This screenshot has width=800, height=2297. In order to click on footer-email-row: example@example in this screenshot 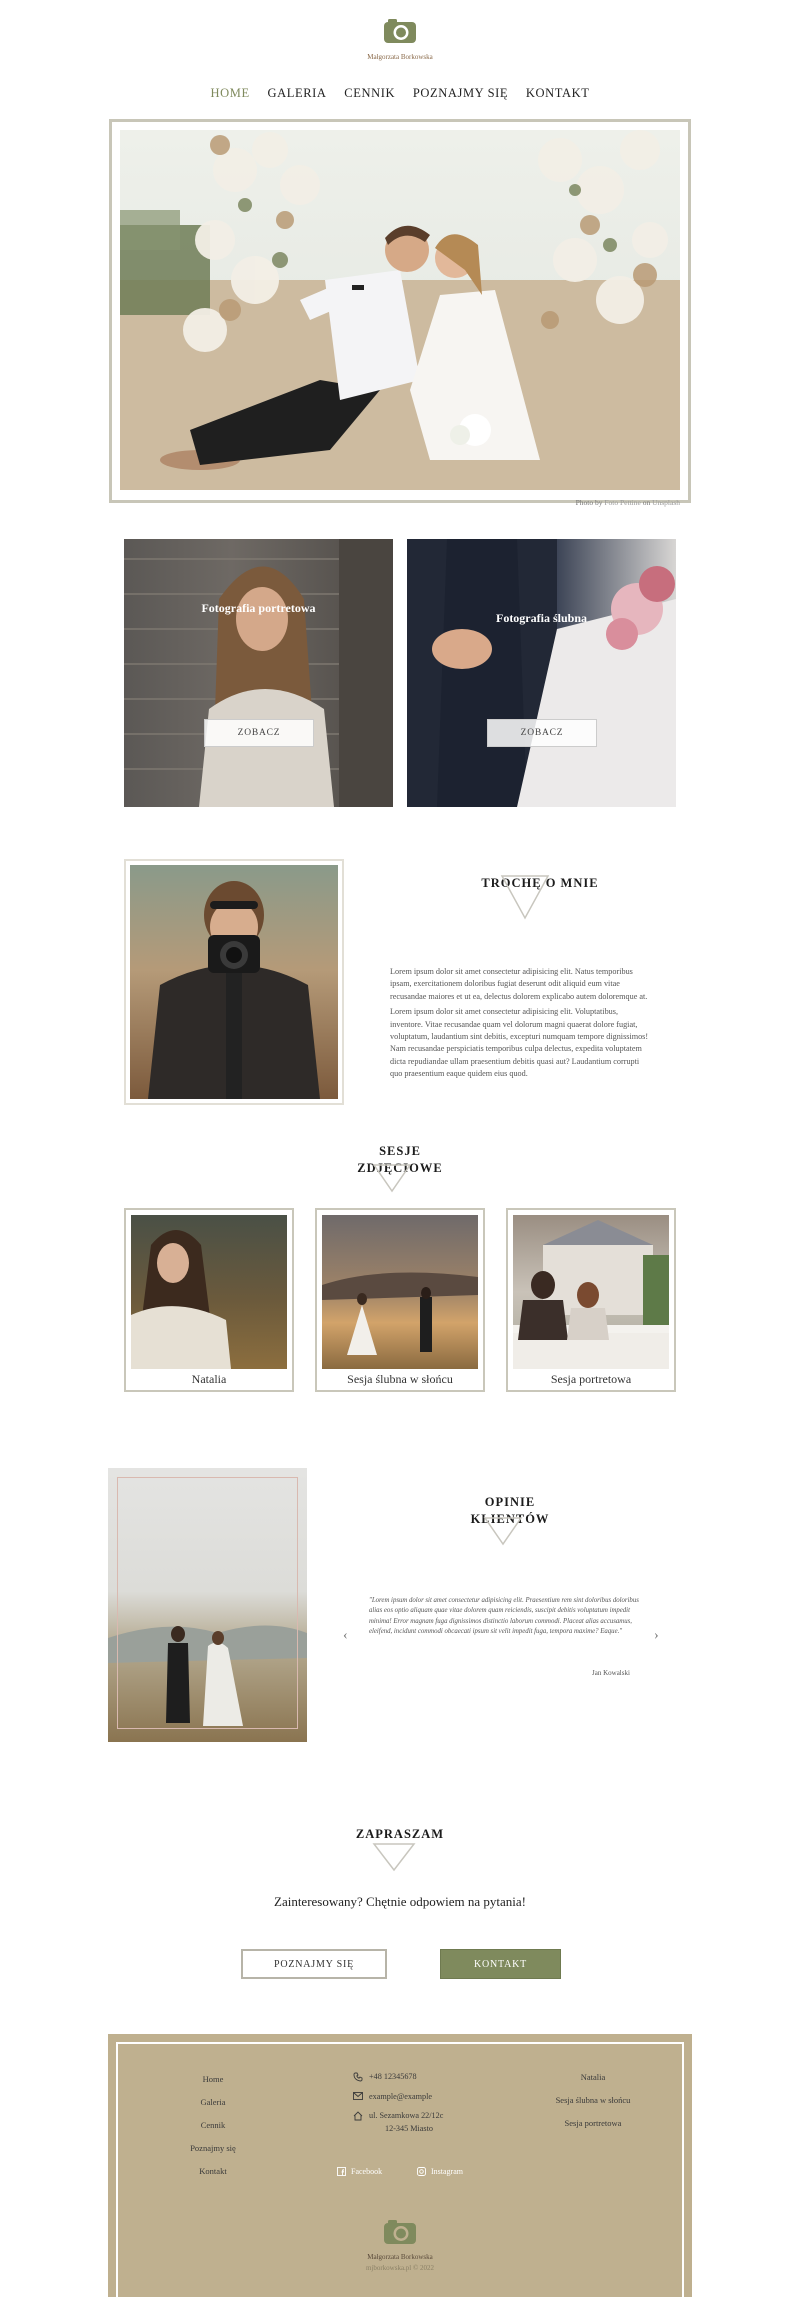, I will do `click(398, 2096)`.